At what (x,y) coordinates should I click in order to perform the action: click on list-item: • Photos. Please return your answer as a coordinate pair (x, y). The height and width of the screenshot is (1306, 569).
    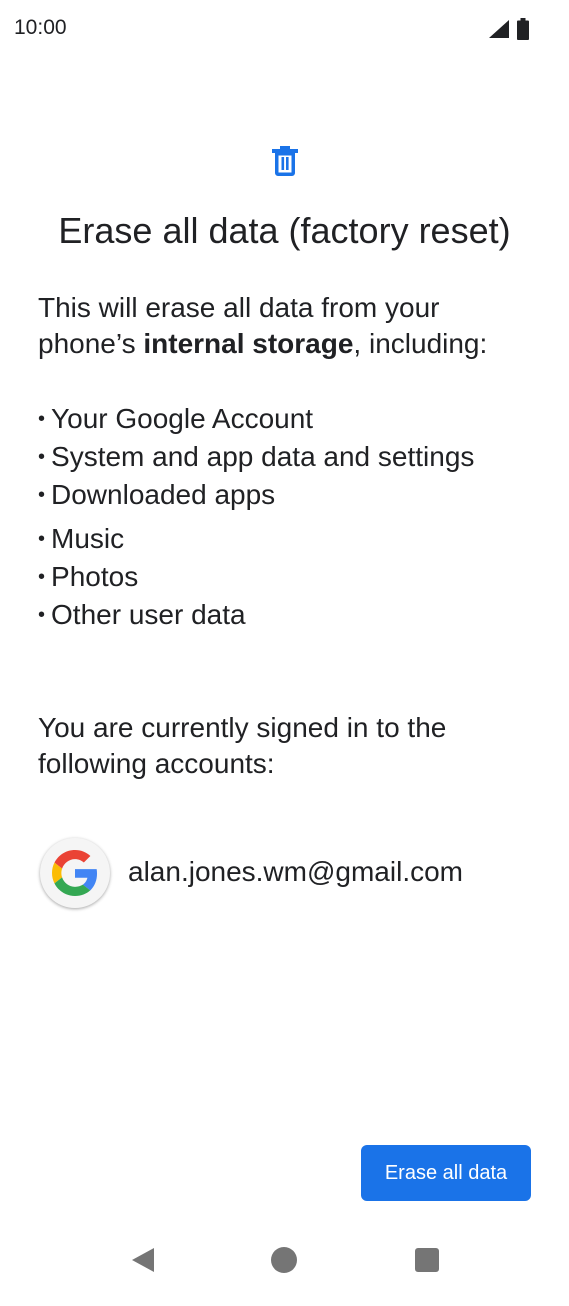
    Looking at the image, I should click on (256, 577).